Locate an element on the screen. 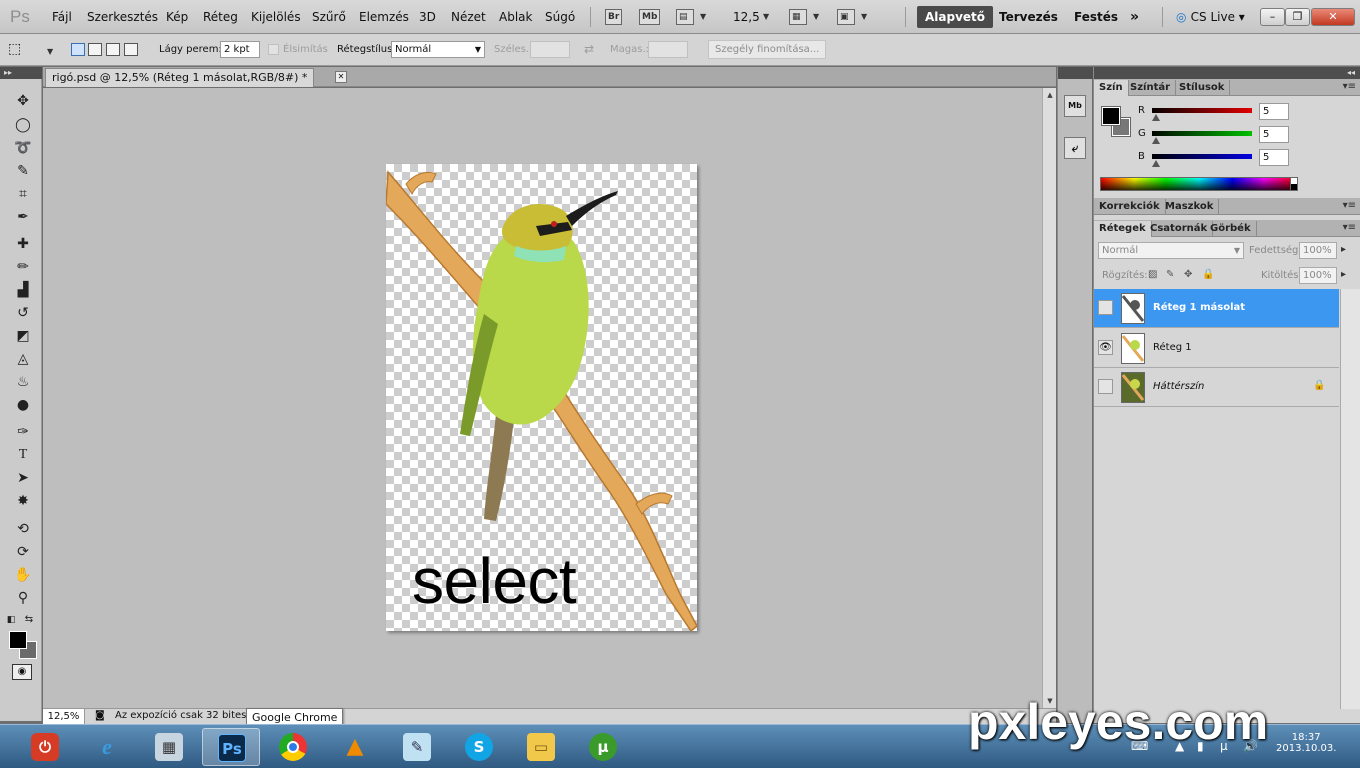 This screenshot has height=768, width=1360. menu-image: Kép is located at coordinates (177, 17).